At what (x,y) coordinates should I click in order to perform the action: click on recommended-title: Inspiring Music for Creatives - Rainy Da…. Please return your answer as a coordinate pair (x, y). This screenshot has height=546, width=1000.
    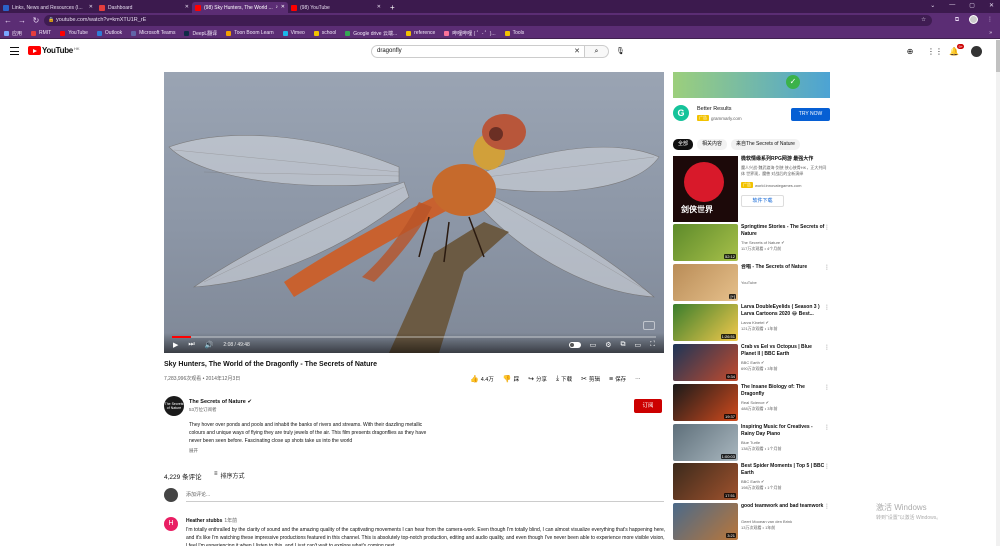
    Looking at the image, I should click on (784, 431).